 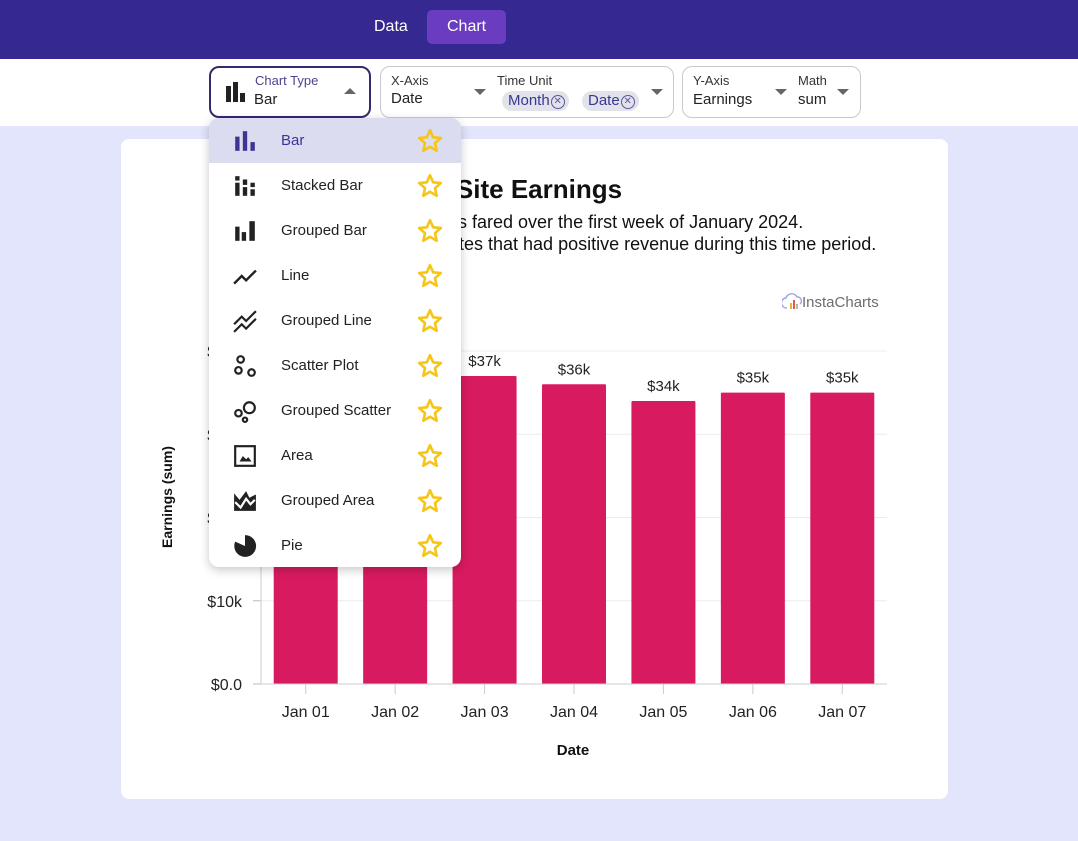 I want to click on x-tick-label: Jan 05, so click(x=663, y=712).